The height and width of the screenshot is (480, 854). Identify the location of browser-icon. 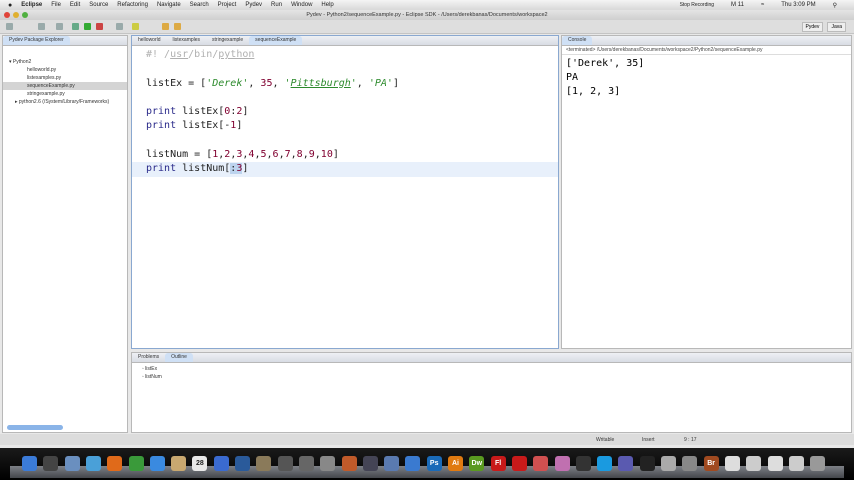
(626, 463).